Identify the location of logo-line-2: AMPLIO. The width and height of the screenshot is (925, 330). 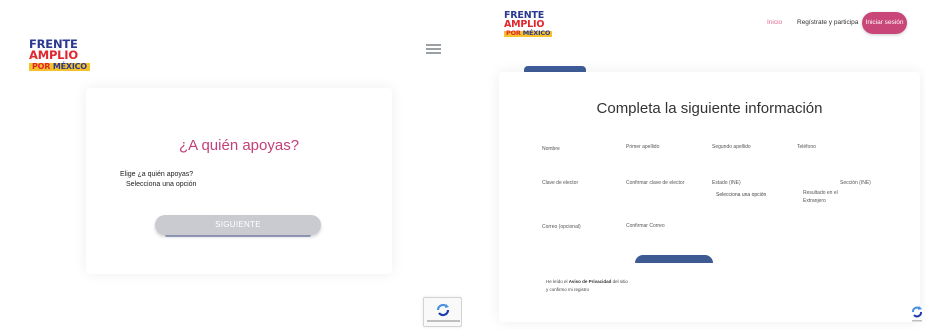
(53, 54).